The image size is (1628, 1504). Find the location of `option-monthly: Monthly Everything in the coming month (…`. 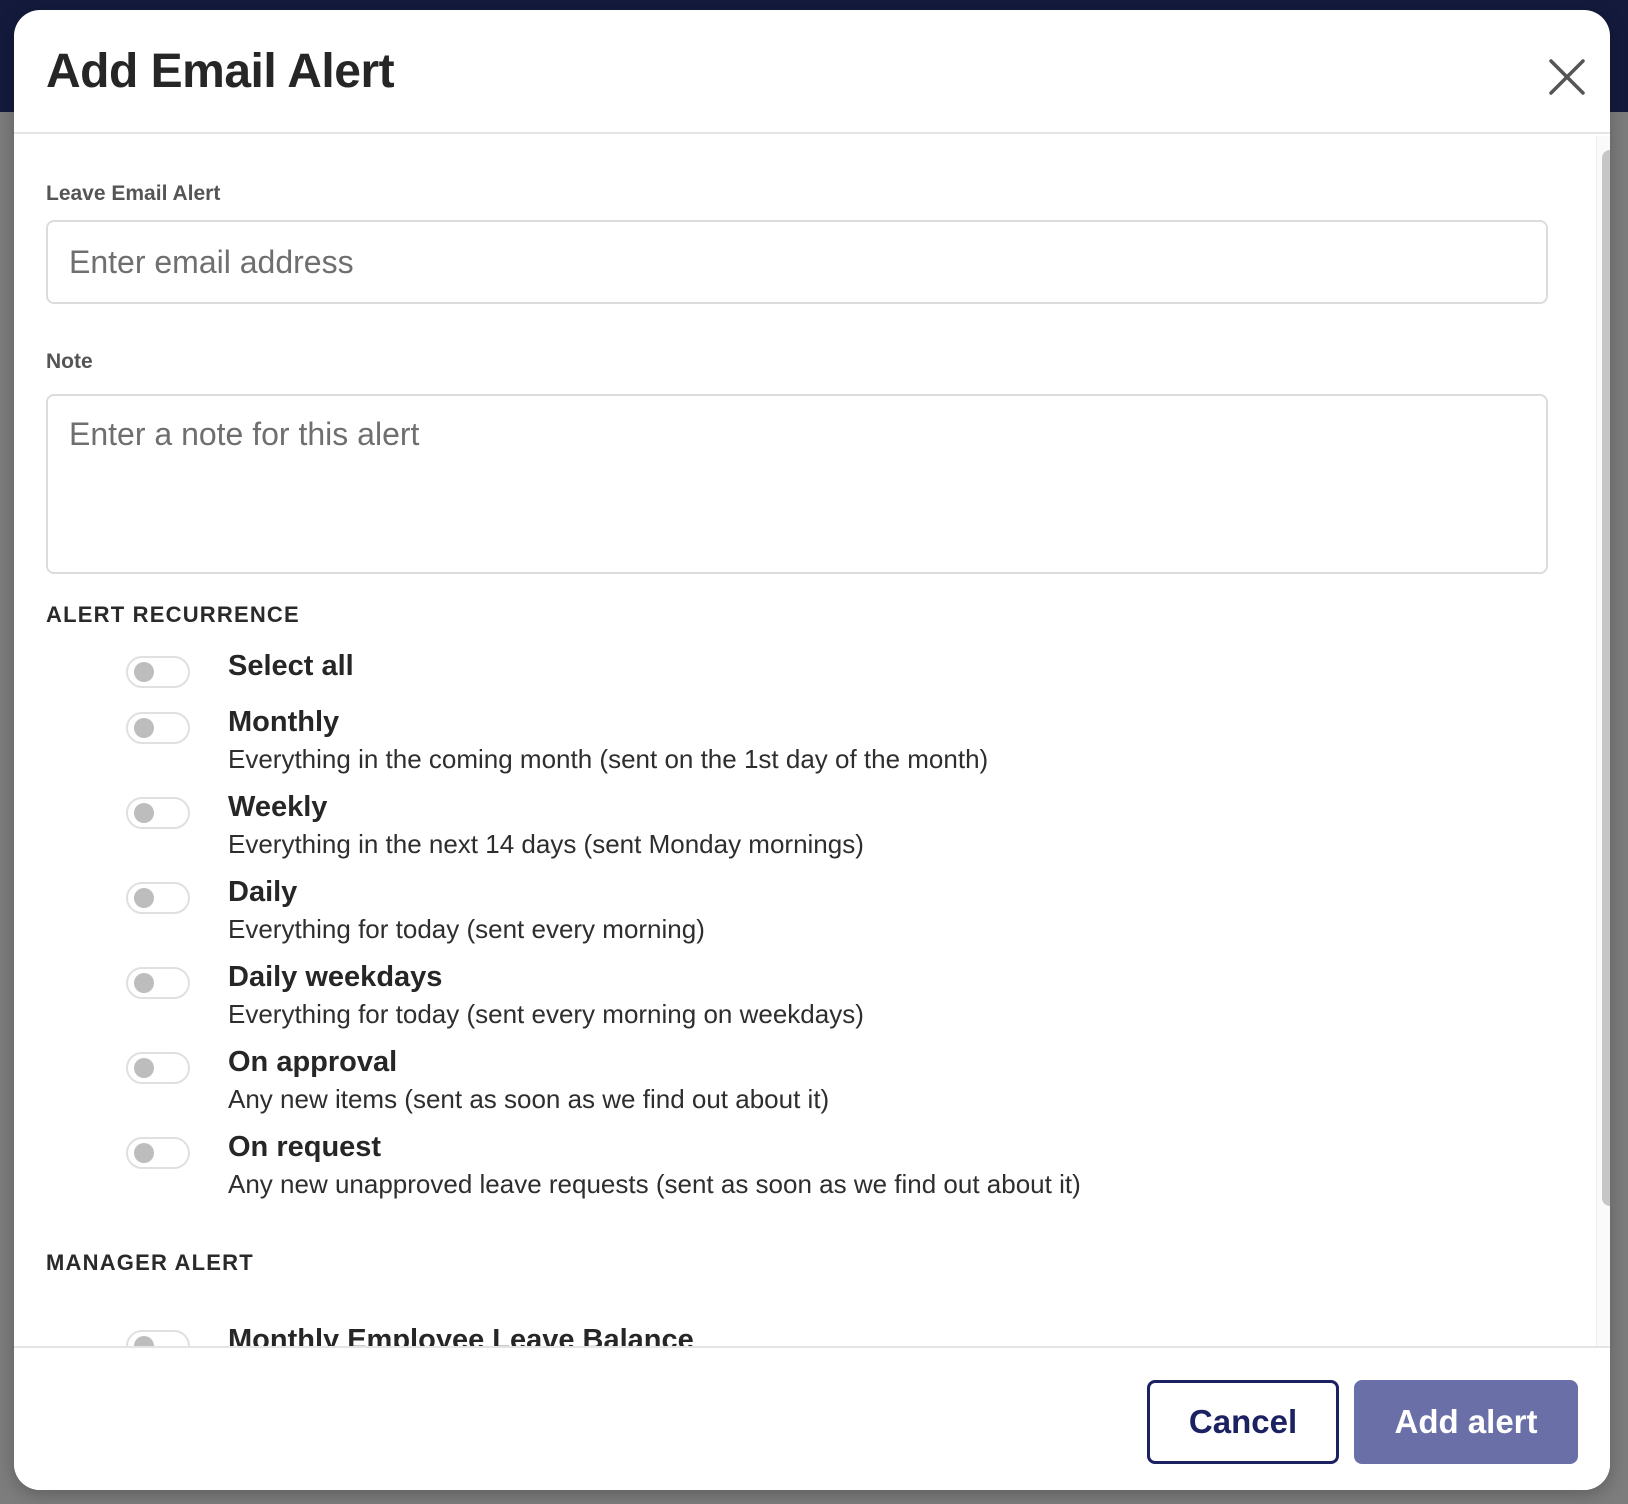

option-monthly: Monthly Everything in the coming month (… is located at coordinates (826, 746).